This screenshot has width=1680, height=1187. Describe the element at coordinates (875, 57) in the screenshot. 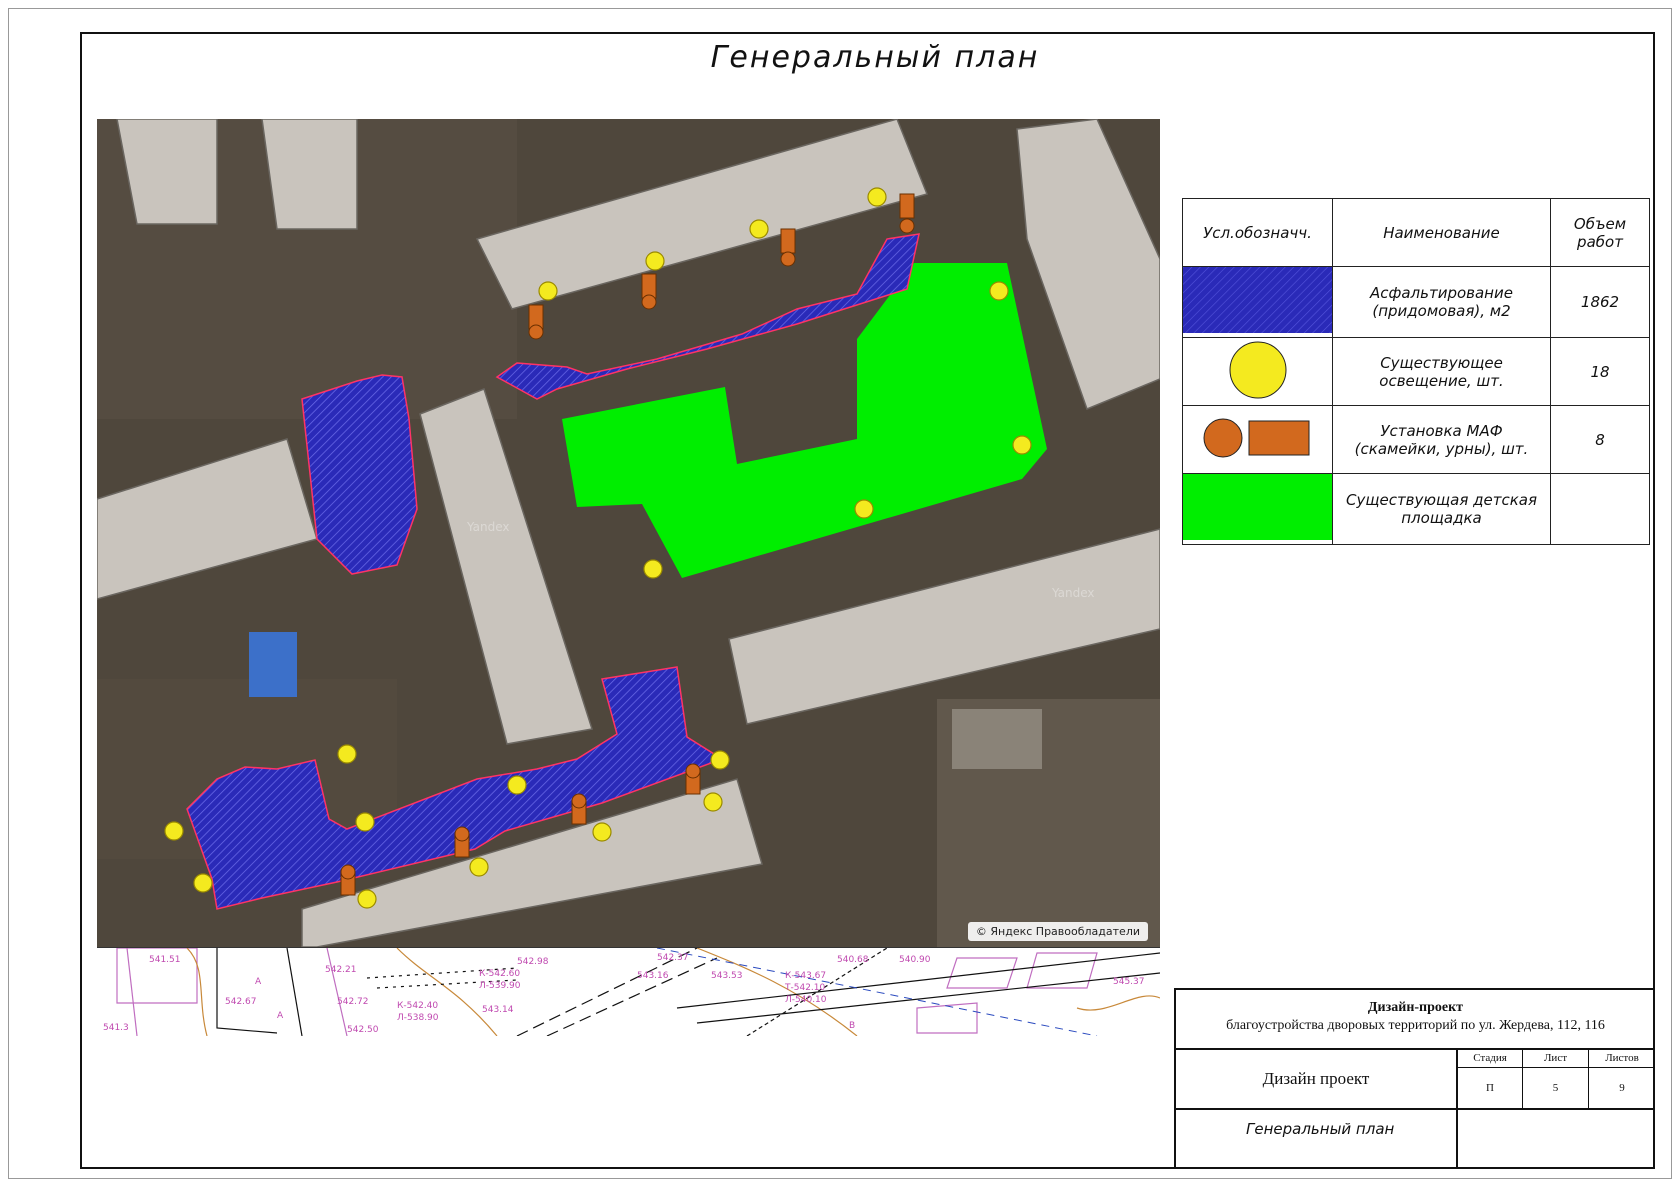

I see `drawing-title: Генеральный план` at that location.